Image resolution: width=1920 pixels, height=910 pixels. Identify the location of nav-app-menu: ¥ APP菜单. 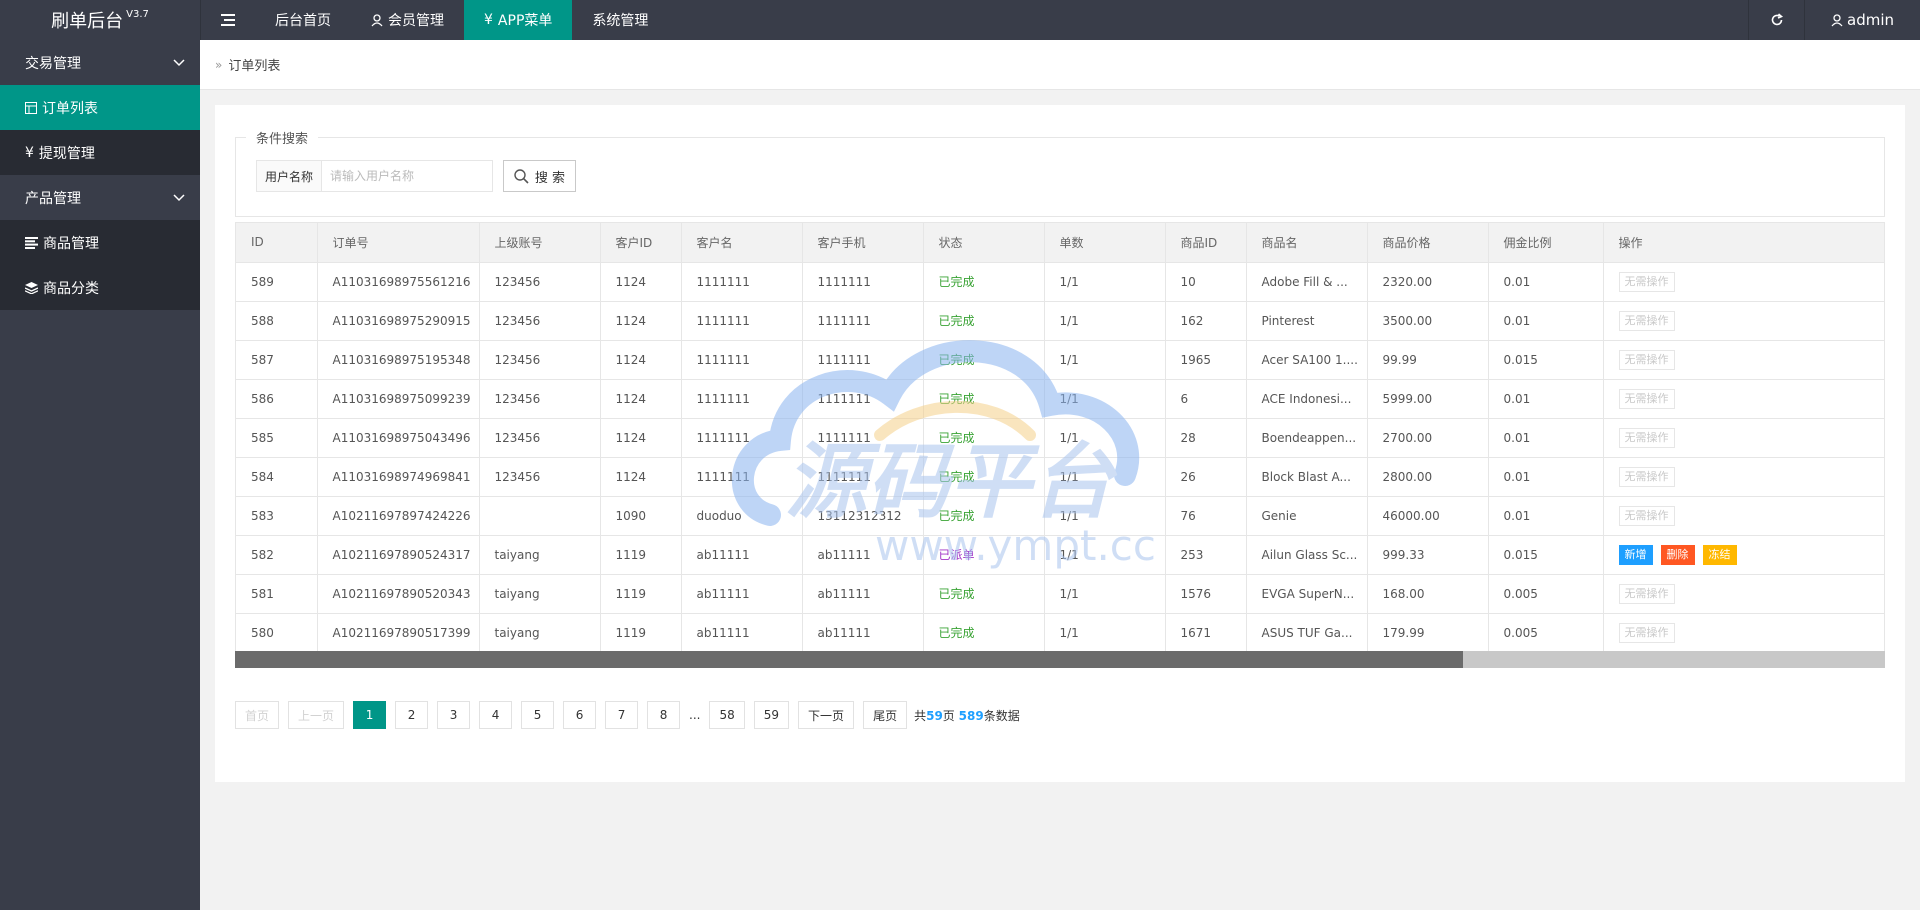
(518, 20).